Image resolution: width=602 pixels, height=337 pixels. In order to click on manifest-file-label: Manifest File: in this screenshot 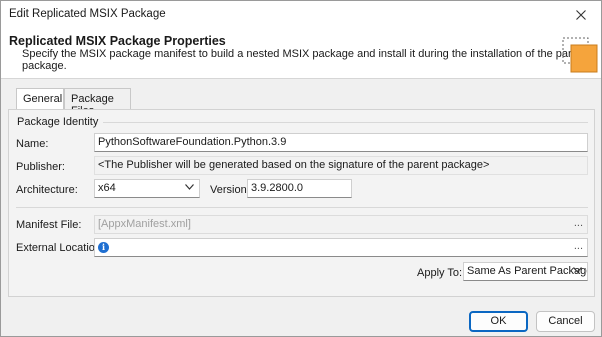, I will do `click(49, 225)`.